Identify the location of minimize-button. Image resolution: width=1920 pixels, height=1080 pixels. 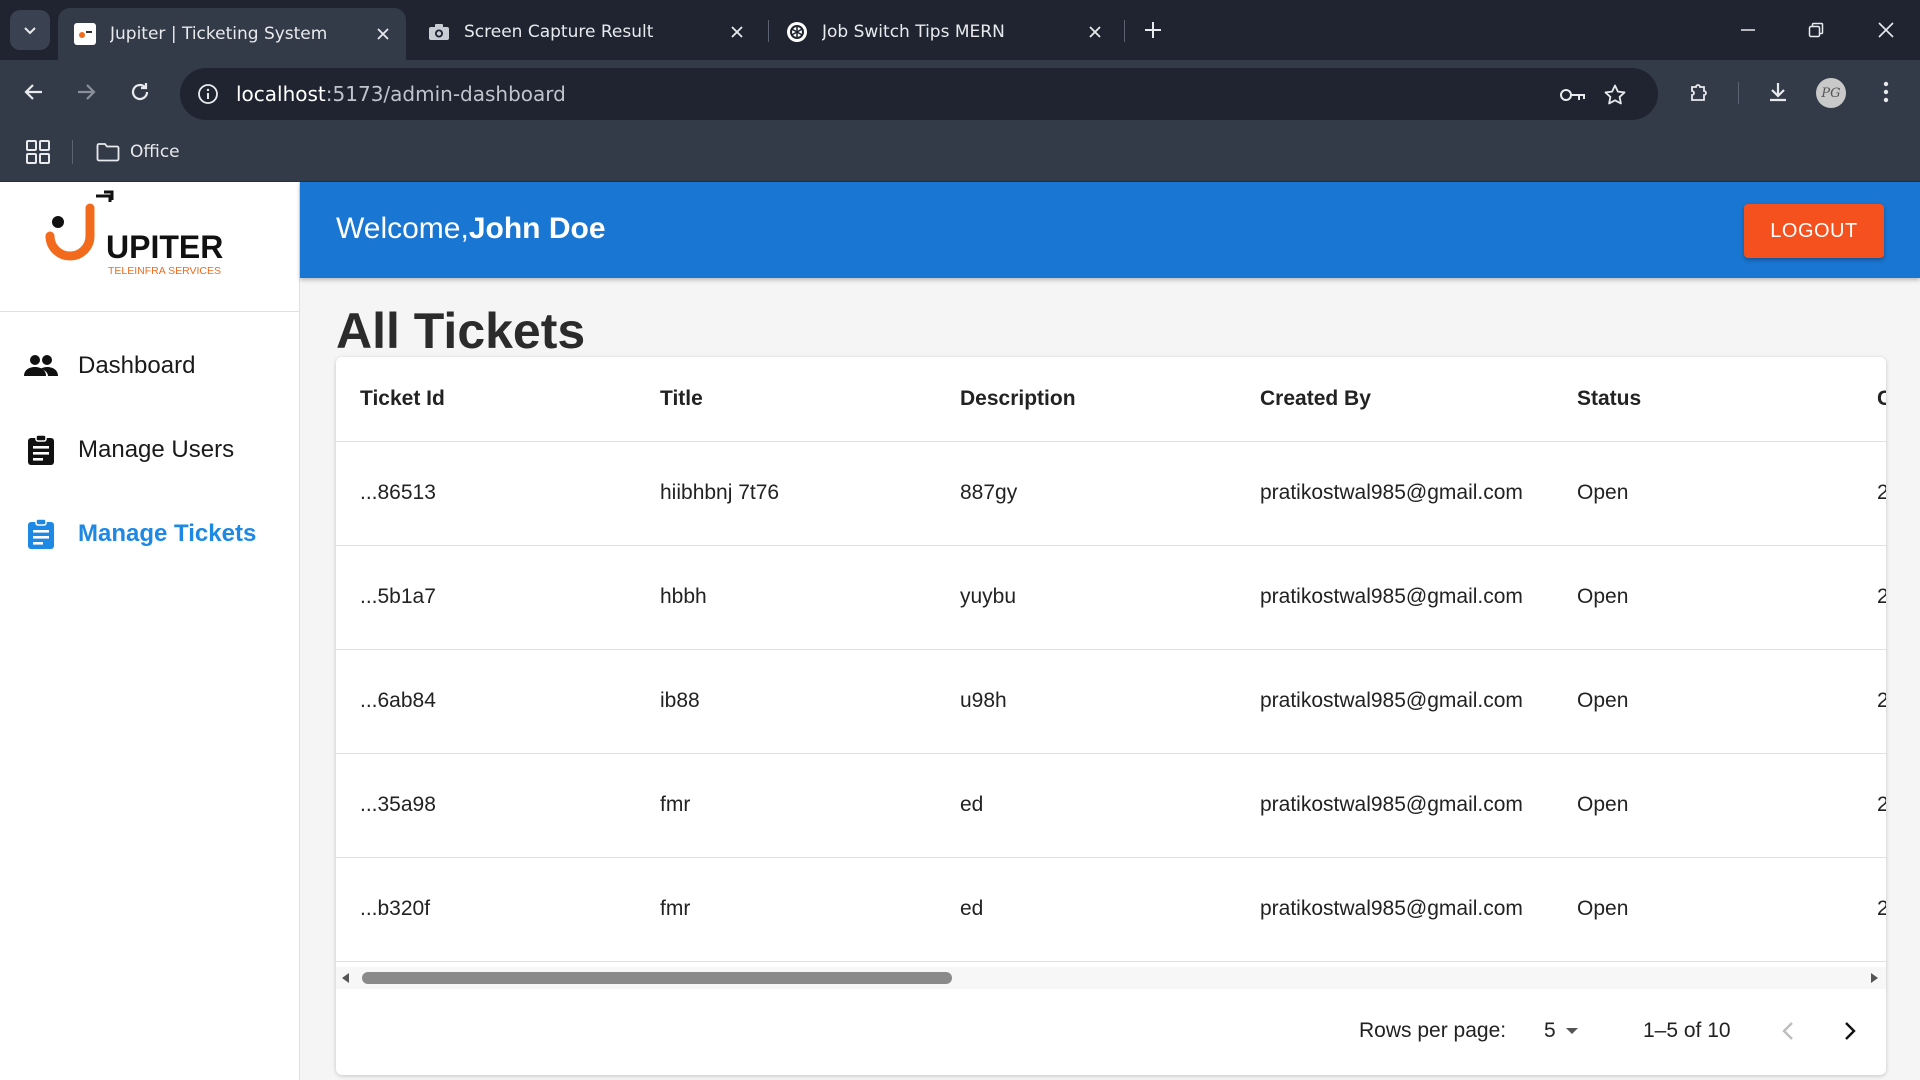
(1748, 30).